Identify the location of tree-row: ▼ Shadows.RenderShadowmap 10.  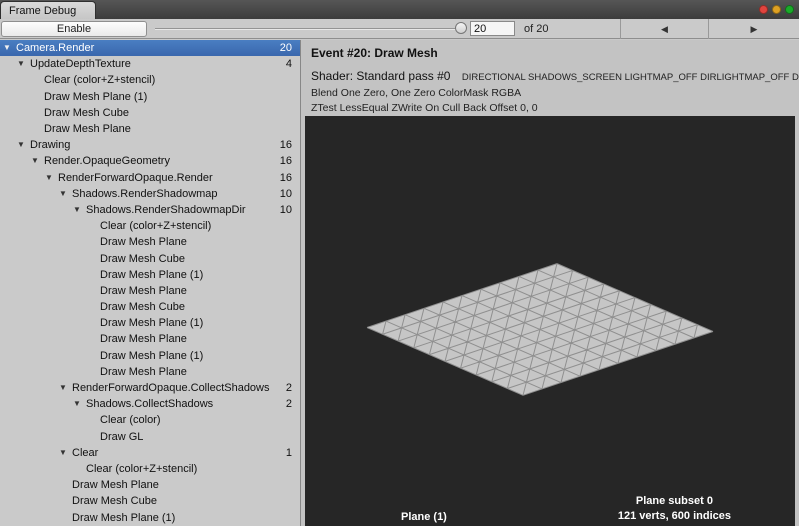
(150, 194).